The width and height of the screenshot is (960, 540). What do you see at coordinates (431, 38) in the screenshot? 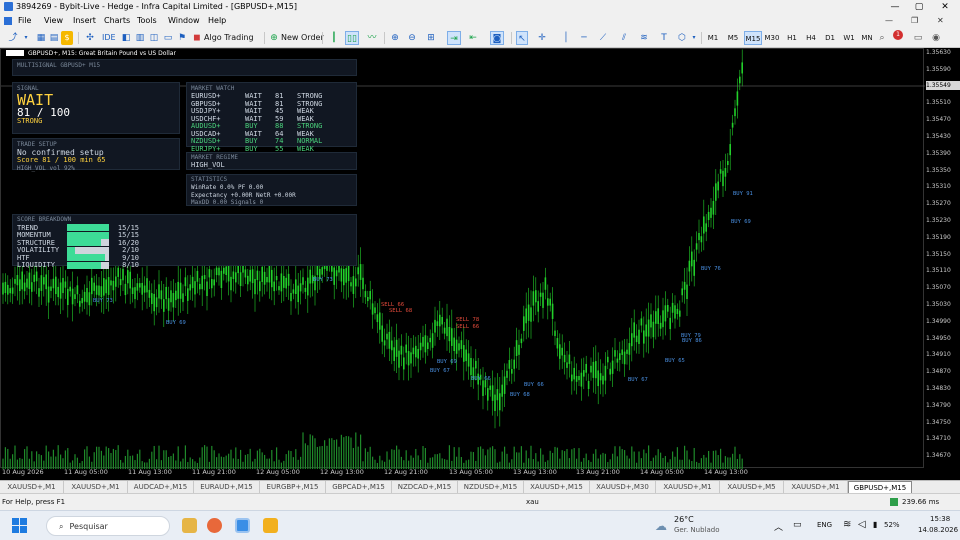
I see `tile-windows-icon: ⊞` at bounding box center [431, 38].